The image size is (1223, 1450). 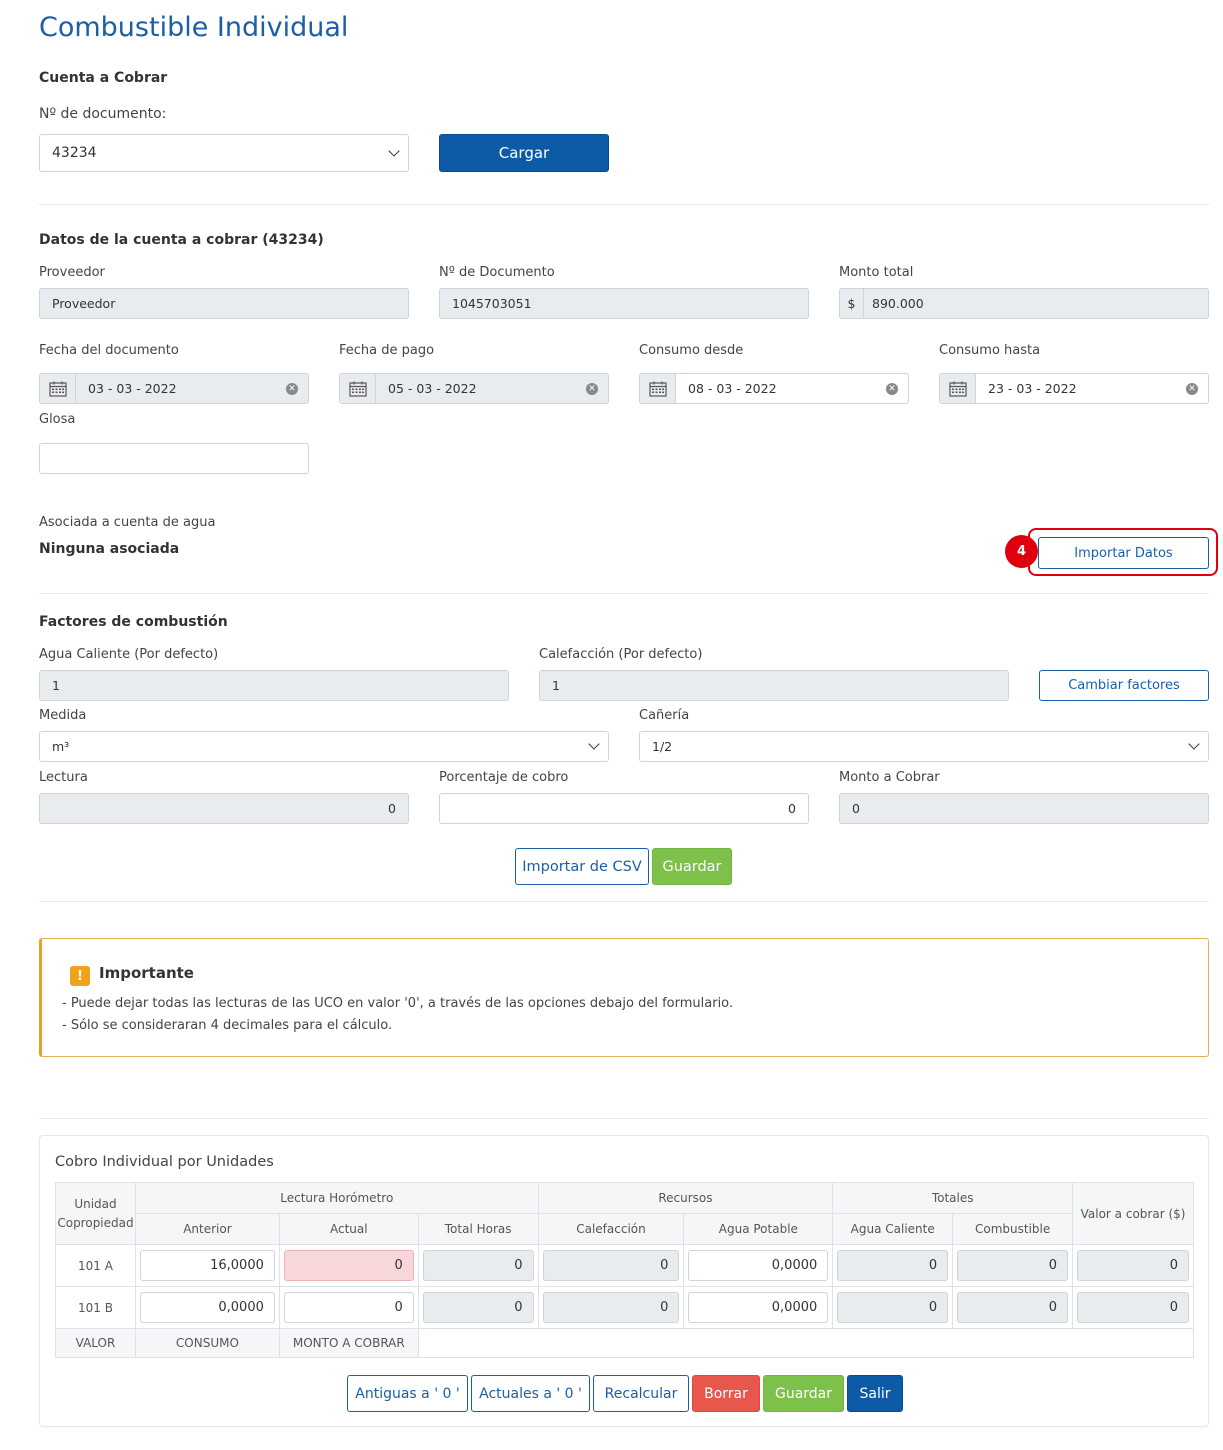 What do you see at coordinates (524, 153) in the screenshot?
I see `load-button: Cargar` at bounding box center [524, 153].